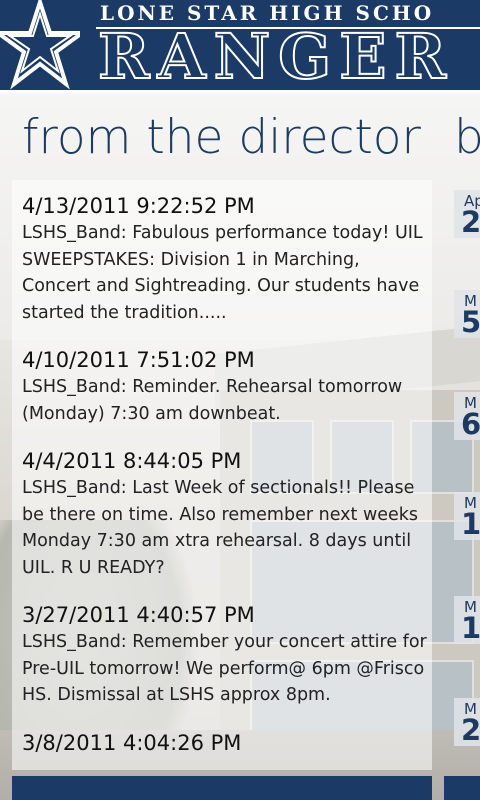 This screenshot has width=480, height=800. Describe the element at coordinates (470, 628) in the screenshot. I see `event-day: 16` at that location.